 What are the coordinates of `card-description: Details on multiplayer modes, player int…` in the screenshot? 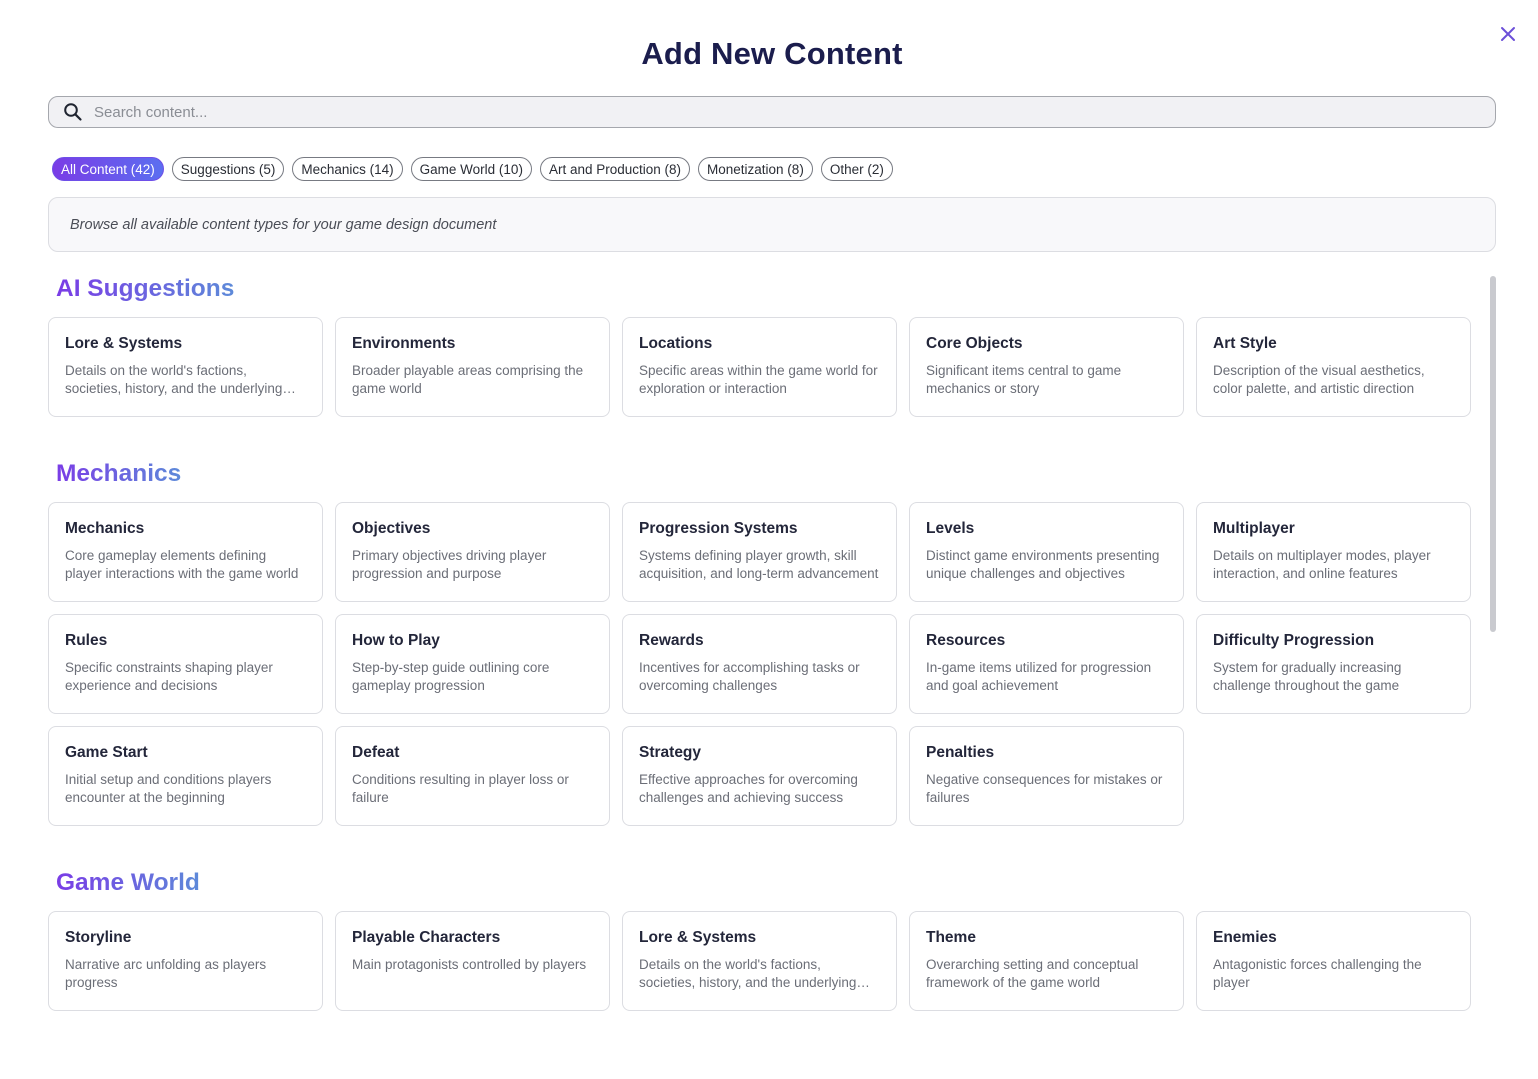 It's located at (1322, 564).